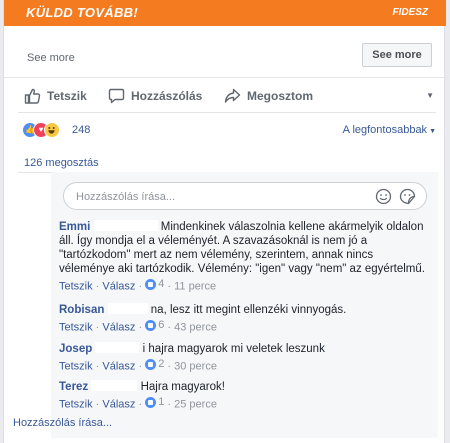 This screenshot has height=443, width=450. Describe the element at coordinates (195, 405) in the screenshot. I see `comment-timestamp: 25 perce` at that location.